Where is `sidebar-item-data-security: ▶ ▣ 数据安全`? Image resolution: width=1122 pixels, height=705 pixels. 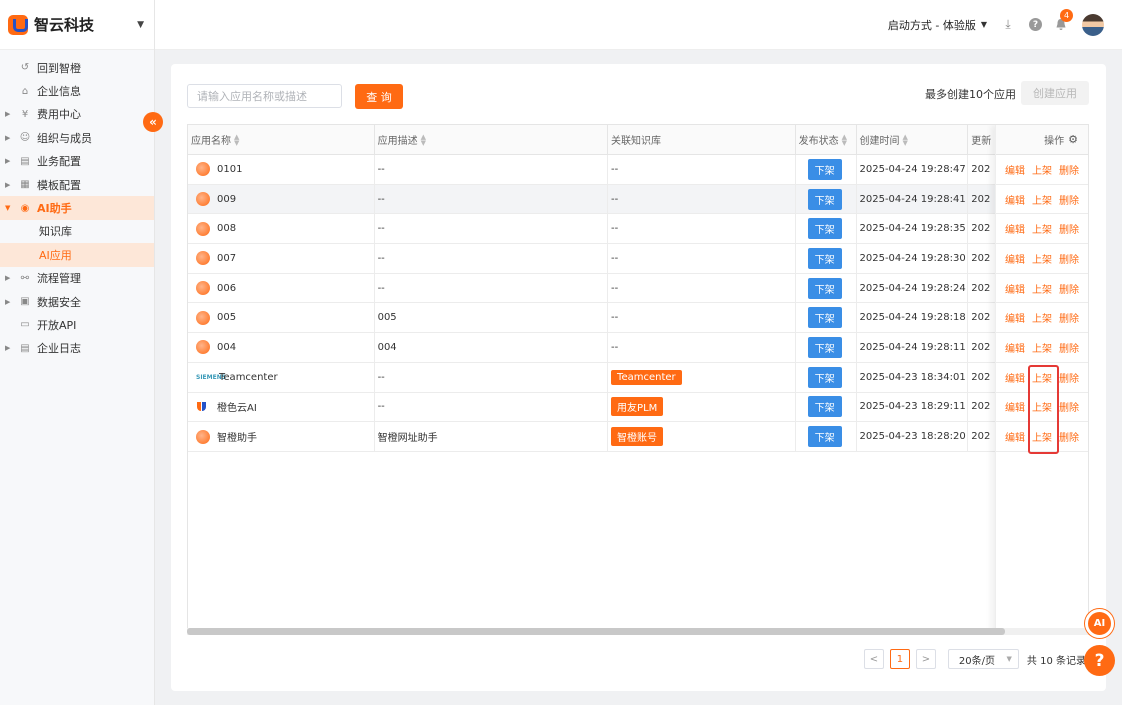
sidebar-item-data-security: ▶ ▣ 数据安全 is located at coordinates (77, 301).